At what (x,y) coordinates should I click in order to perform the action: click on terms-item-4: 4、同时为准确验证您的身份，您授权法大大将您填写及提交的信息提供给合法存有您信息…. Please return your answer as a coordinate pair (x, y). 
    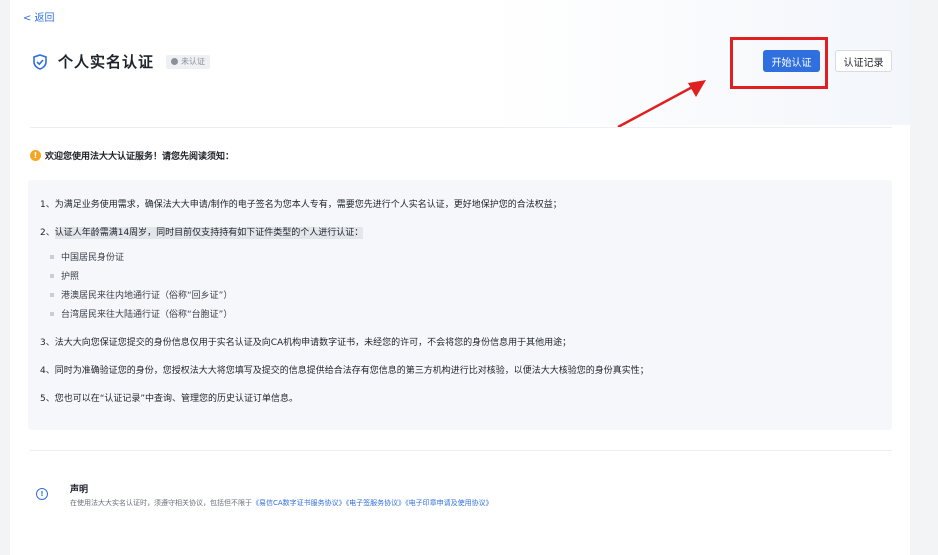
    Looking at the image, I should click on (344, 371).